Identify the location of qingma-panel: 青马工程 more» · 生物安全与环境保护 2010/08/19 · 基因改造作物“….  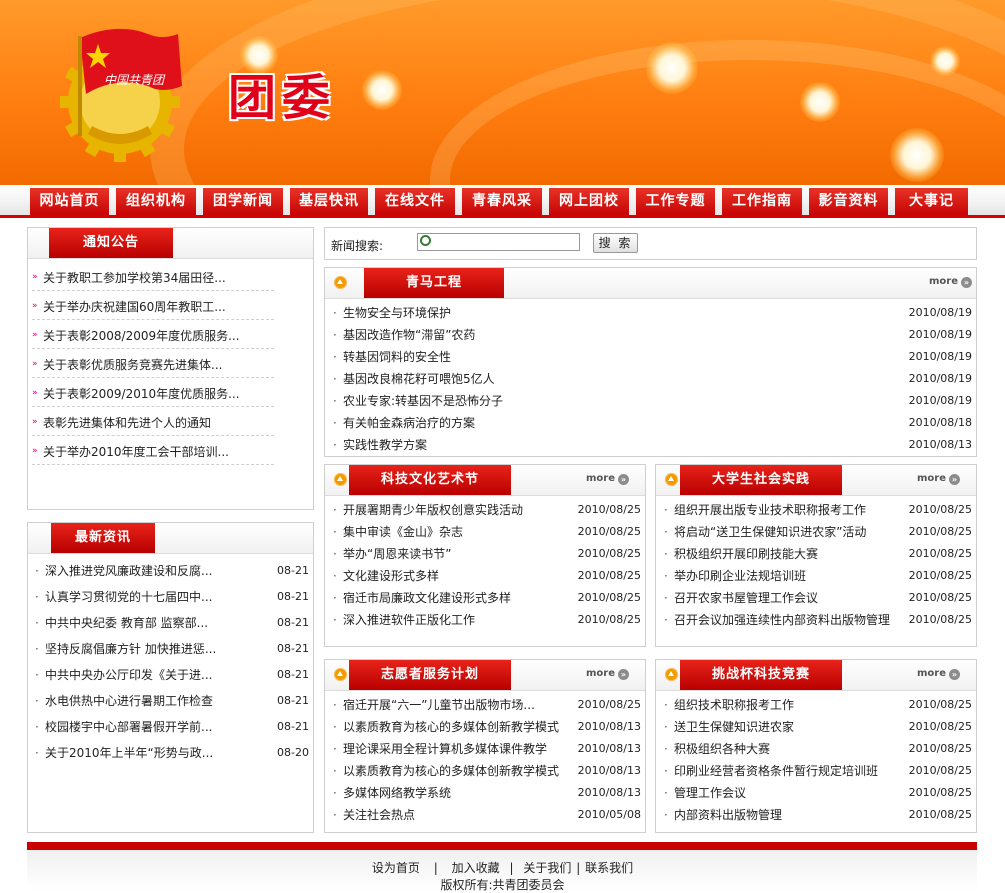
(650, 362).